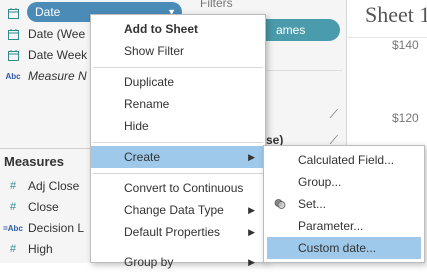 This screenshot has width=427, height=273. What do you see at coordinates (178, 82) in the screenshot?
I see `menu-item-duplicate: Duplicate` at bounding box center [178, 82].